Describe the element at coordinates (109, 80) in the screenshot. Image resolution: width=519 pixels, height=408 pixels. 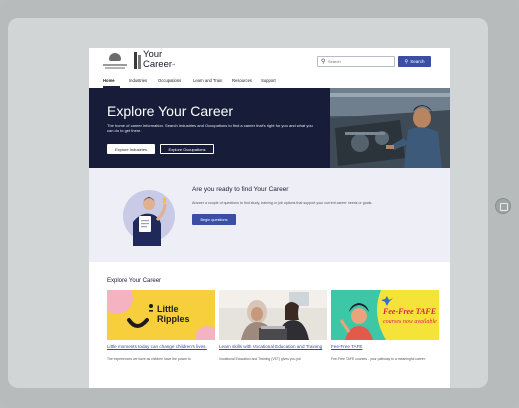
I see `nav-item-home: Home` at that location.